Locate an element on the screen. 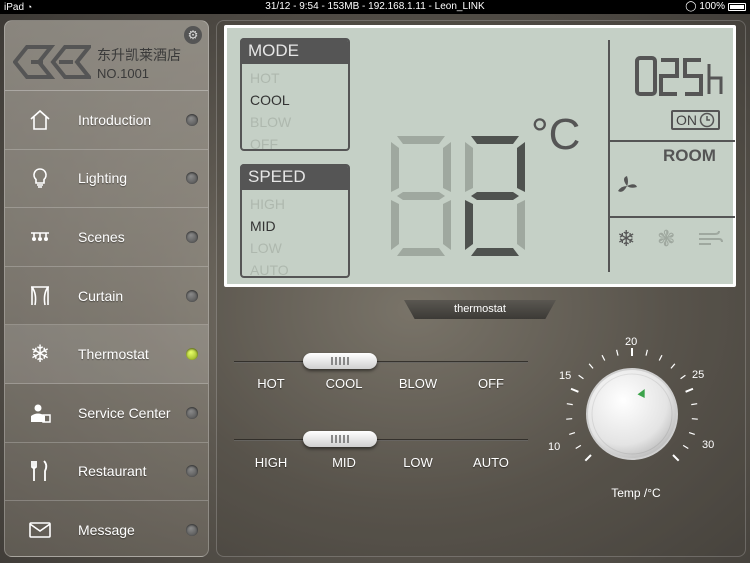 The width and height of the screenshot is (750, 563). speed-box: SPEED HIGH MID LOW AUTO is located at coordinates (295, 221).